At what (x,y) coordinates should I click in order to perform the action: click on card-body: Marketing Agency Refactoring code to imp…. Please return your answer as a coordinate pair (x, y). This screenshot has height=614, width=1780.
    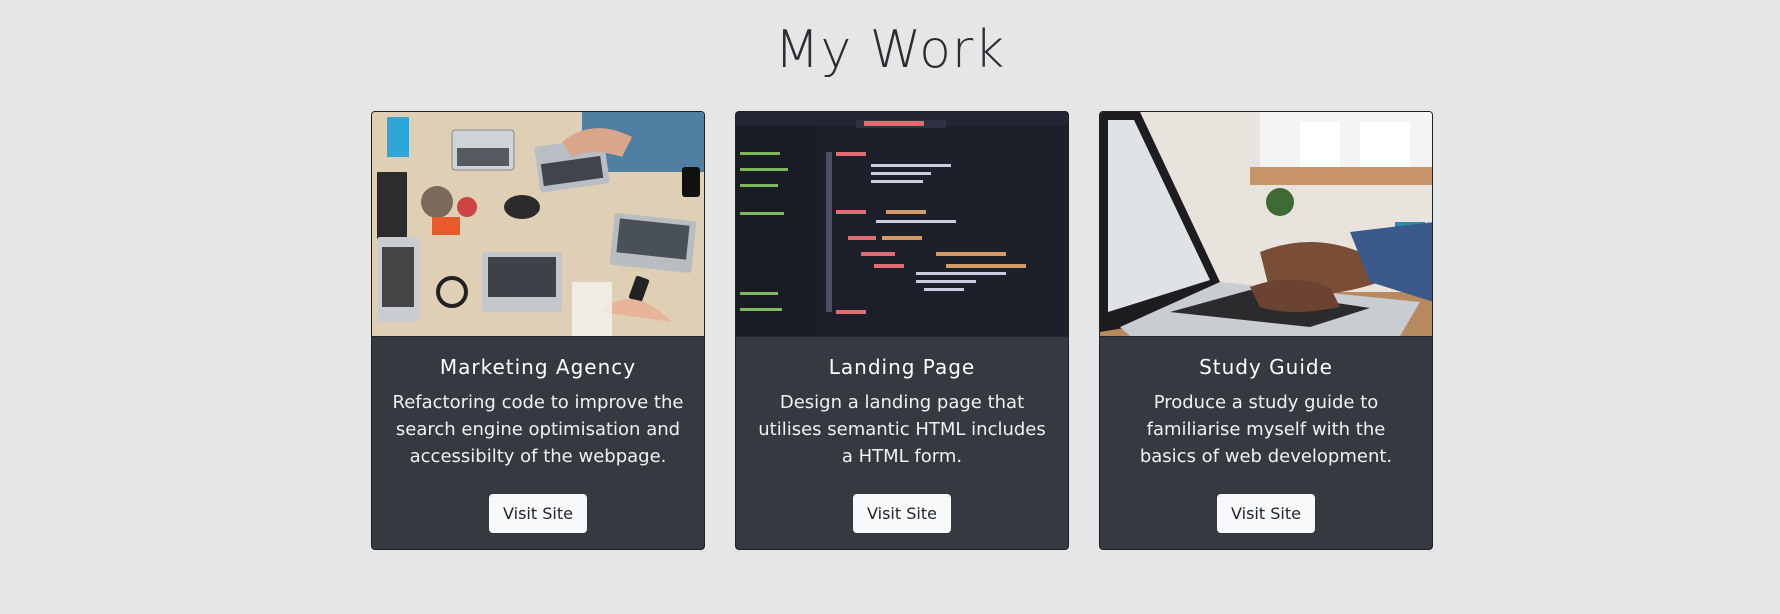
    Looking at the image, I should click on (538, 435).